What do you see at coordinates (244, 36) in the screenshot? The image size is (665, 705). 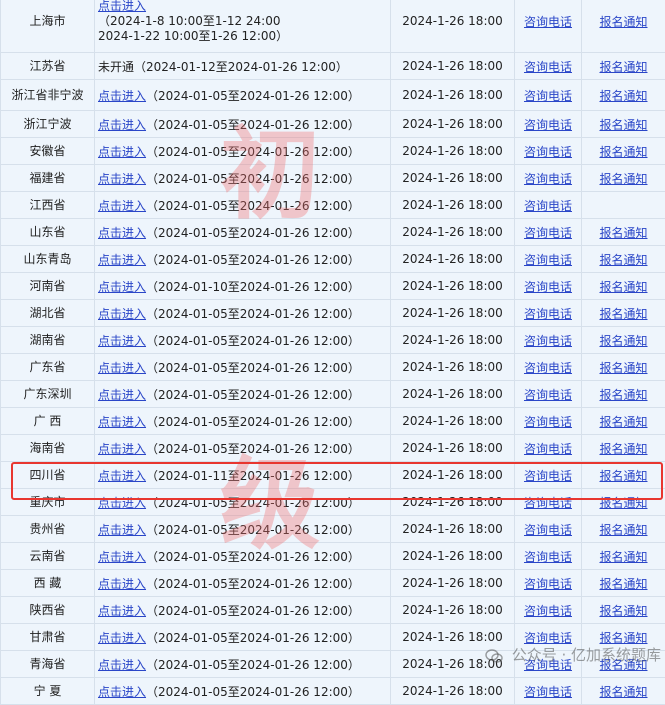 I see `registration-period: 2024-1-22 10:00至1-26 12:00）` at bounding box center [244, 36].